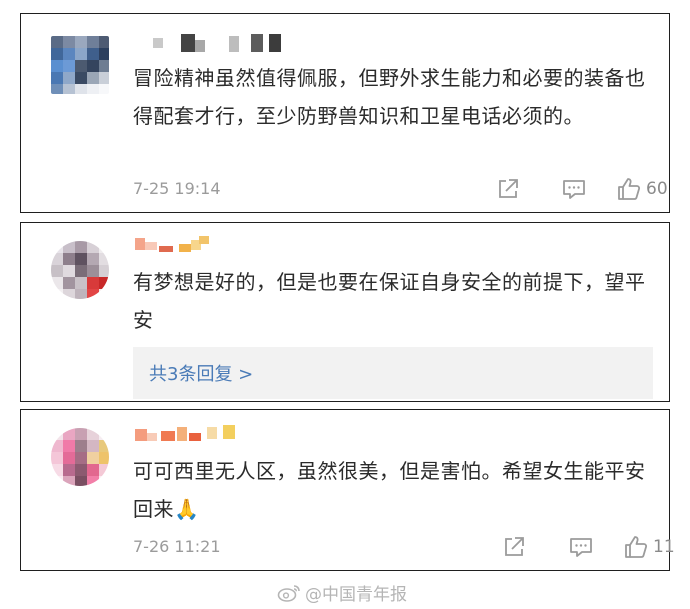  I want to click on weibo-icon, so click(289, 593).